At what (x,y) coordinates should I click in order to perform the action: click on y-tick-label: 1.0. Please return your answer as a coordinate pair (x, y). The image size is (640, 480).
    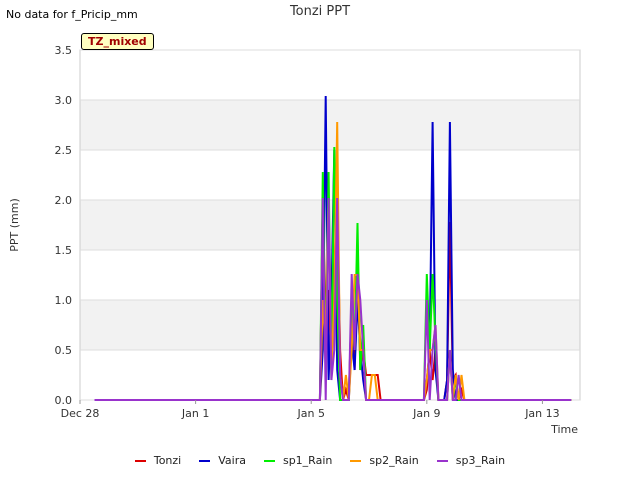
    Looking at the image, I should click on (64, 300).